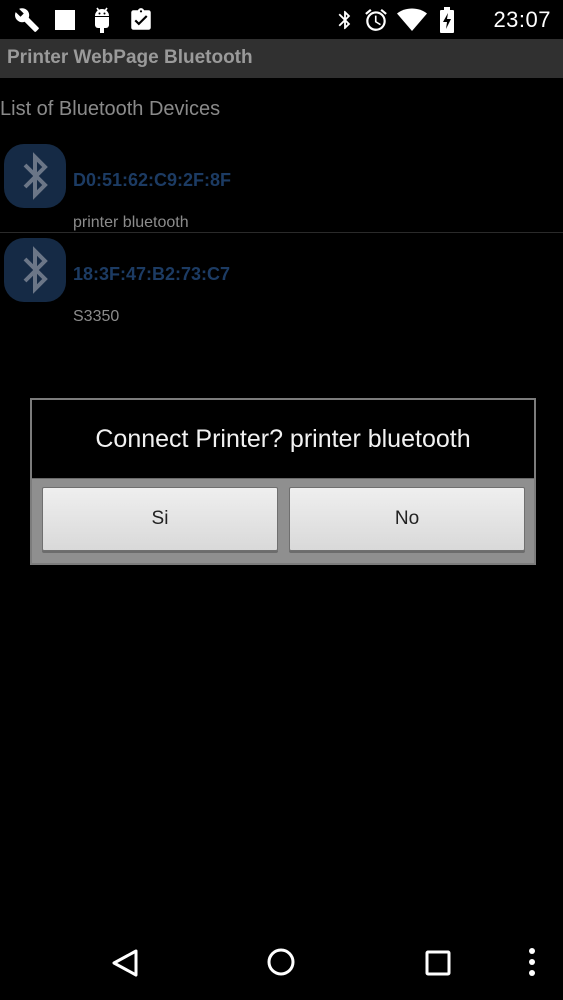  What do you see at coordinates (447, 22) in the screenshot?
I see `battery-icon` at bounding box center [447, 22].